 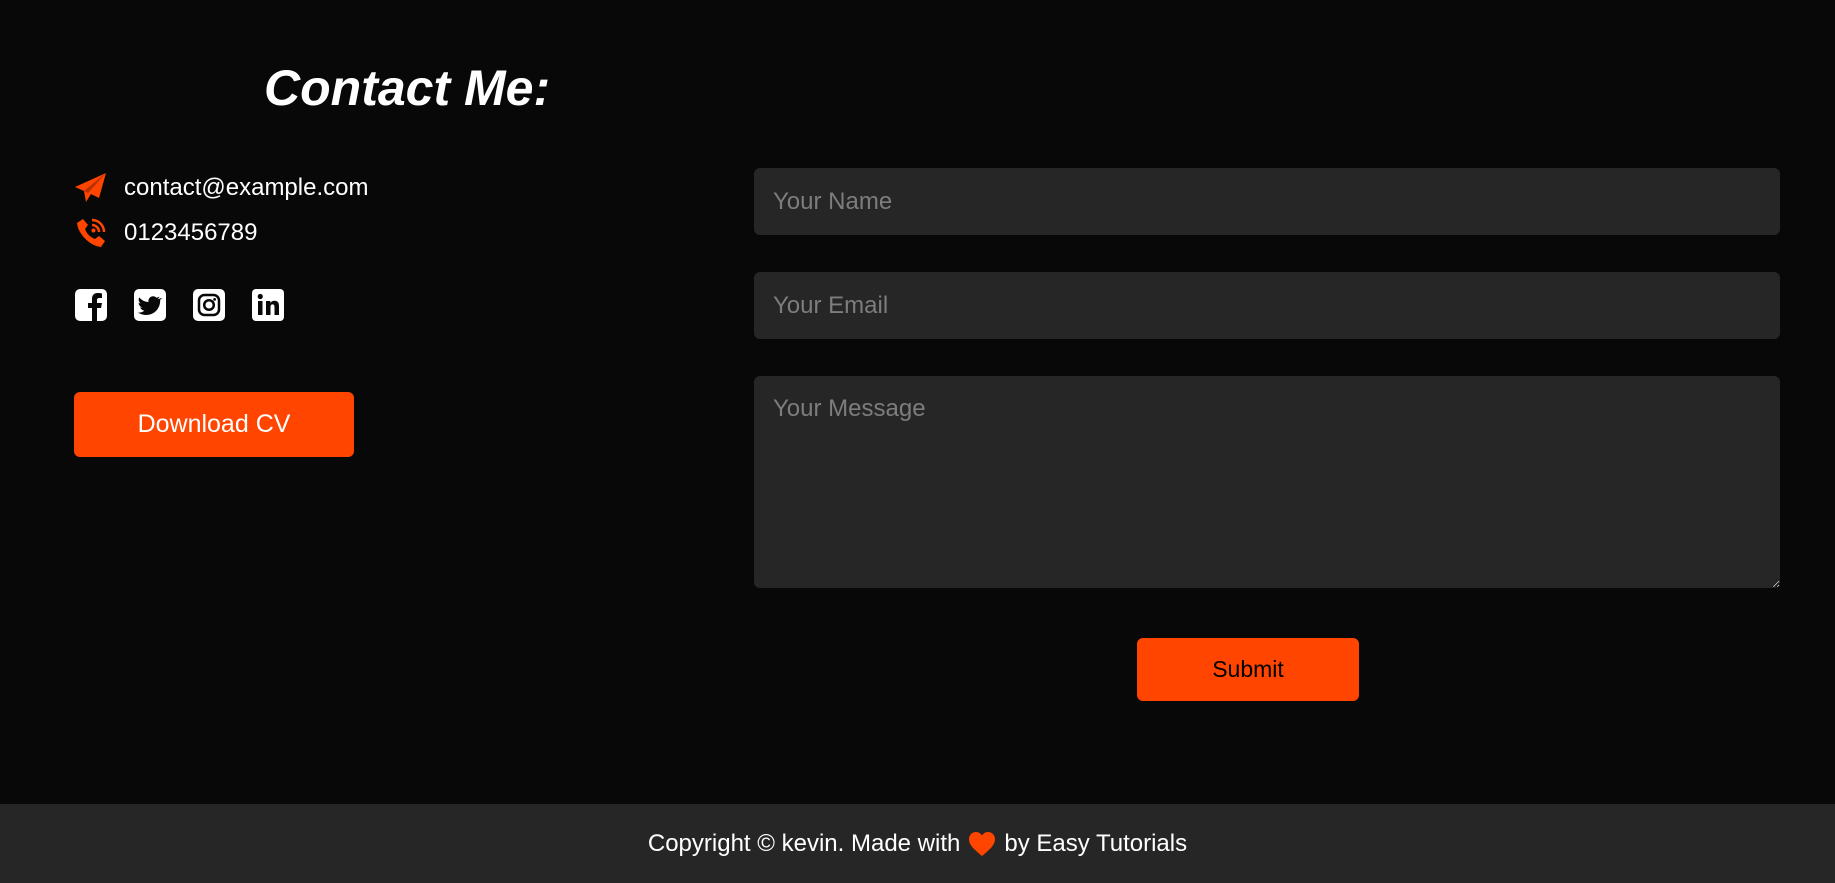 I want to click on contact-email-row: contact@example.com, so click(x=221, y=188).